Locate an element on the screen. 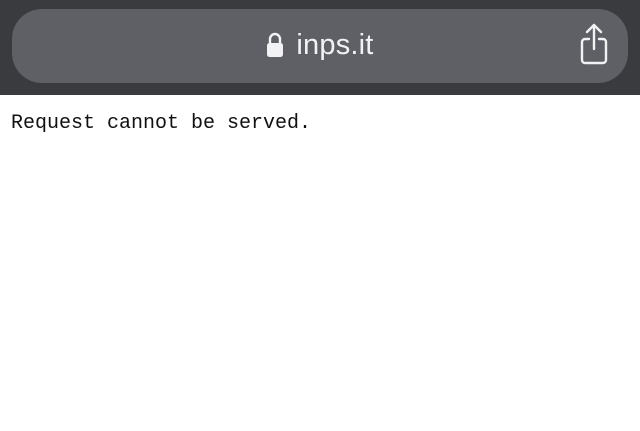 This screenshot has width=640, height=431. share-icon is located at coordinates (594, 44).